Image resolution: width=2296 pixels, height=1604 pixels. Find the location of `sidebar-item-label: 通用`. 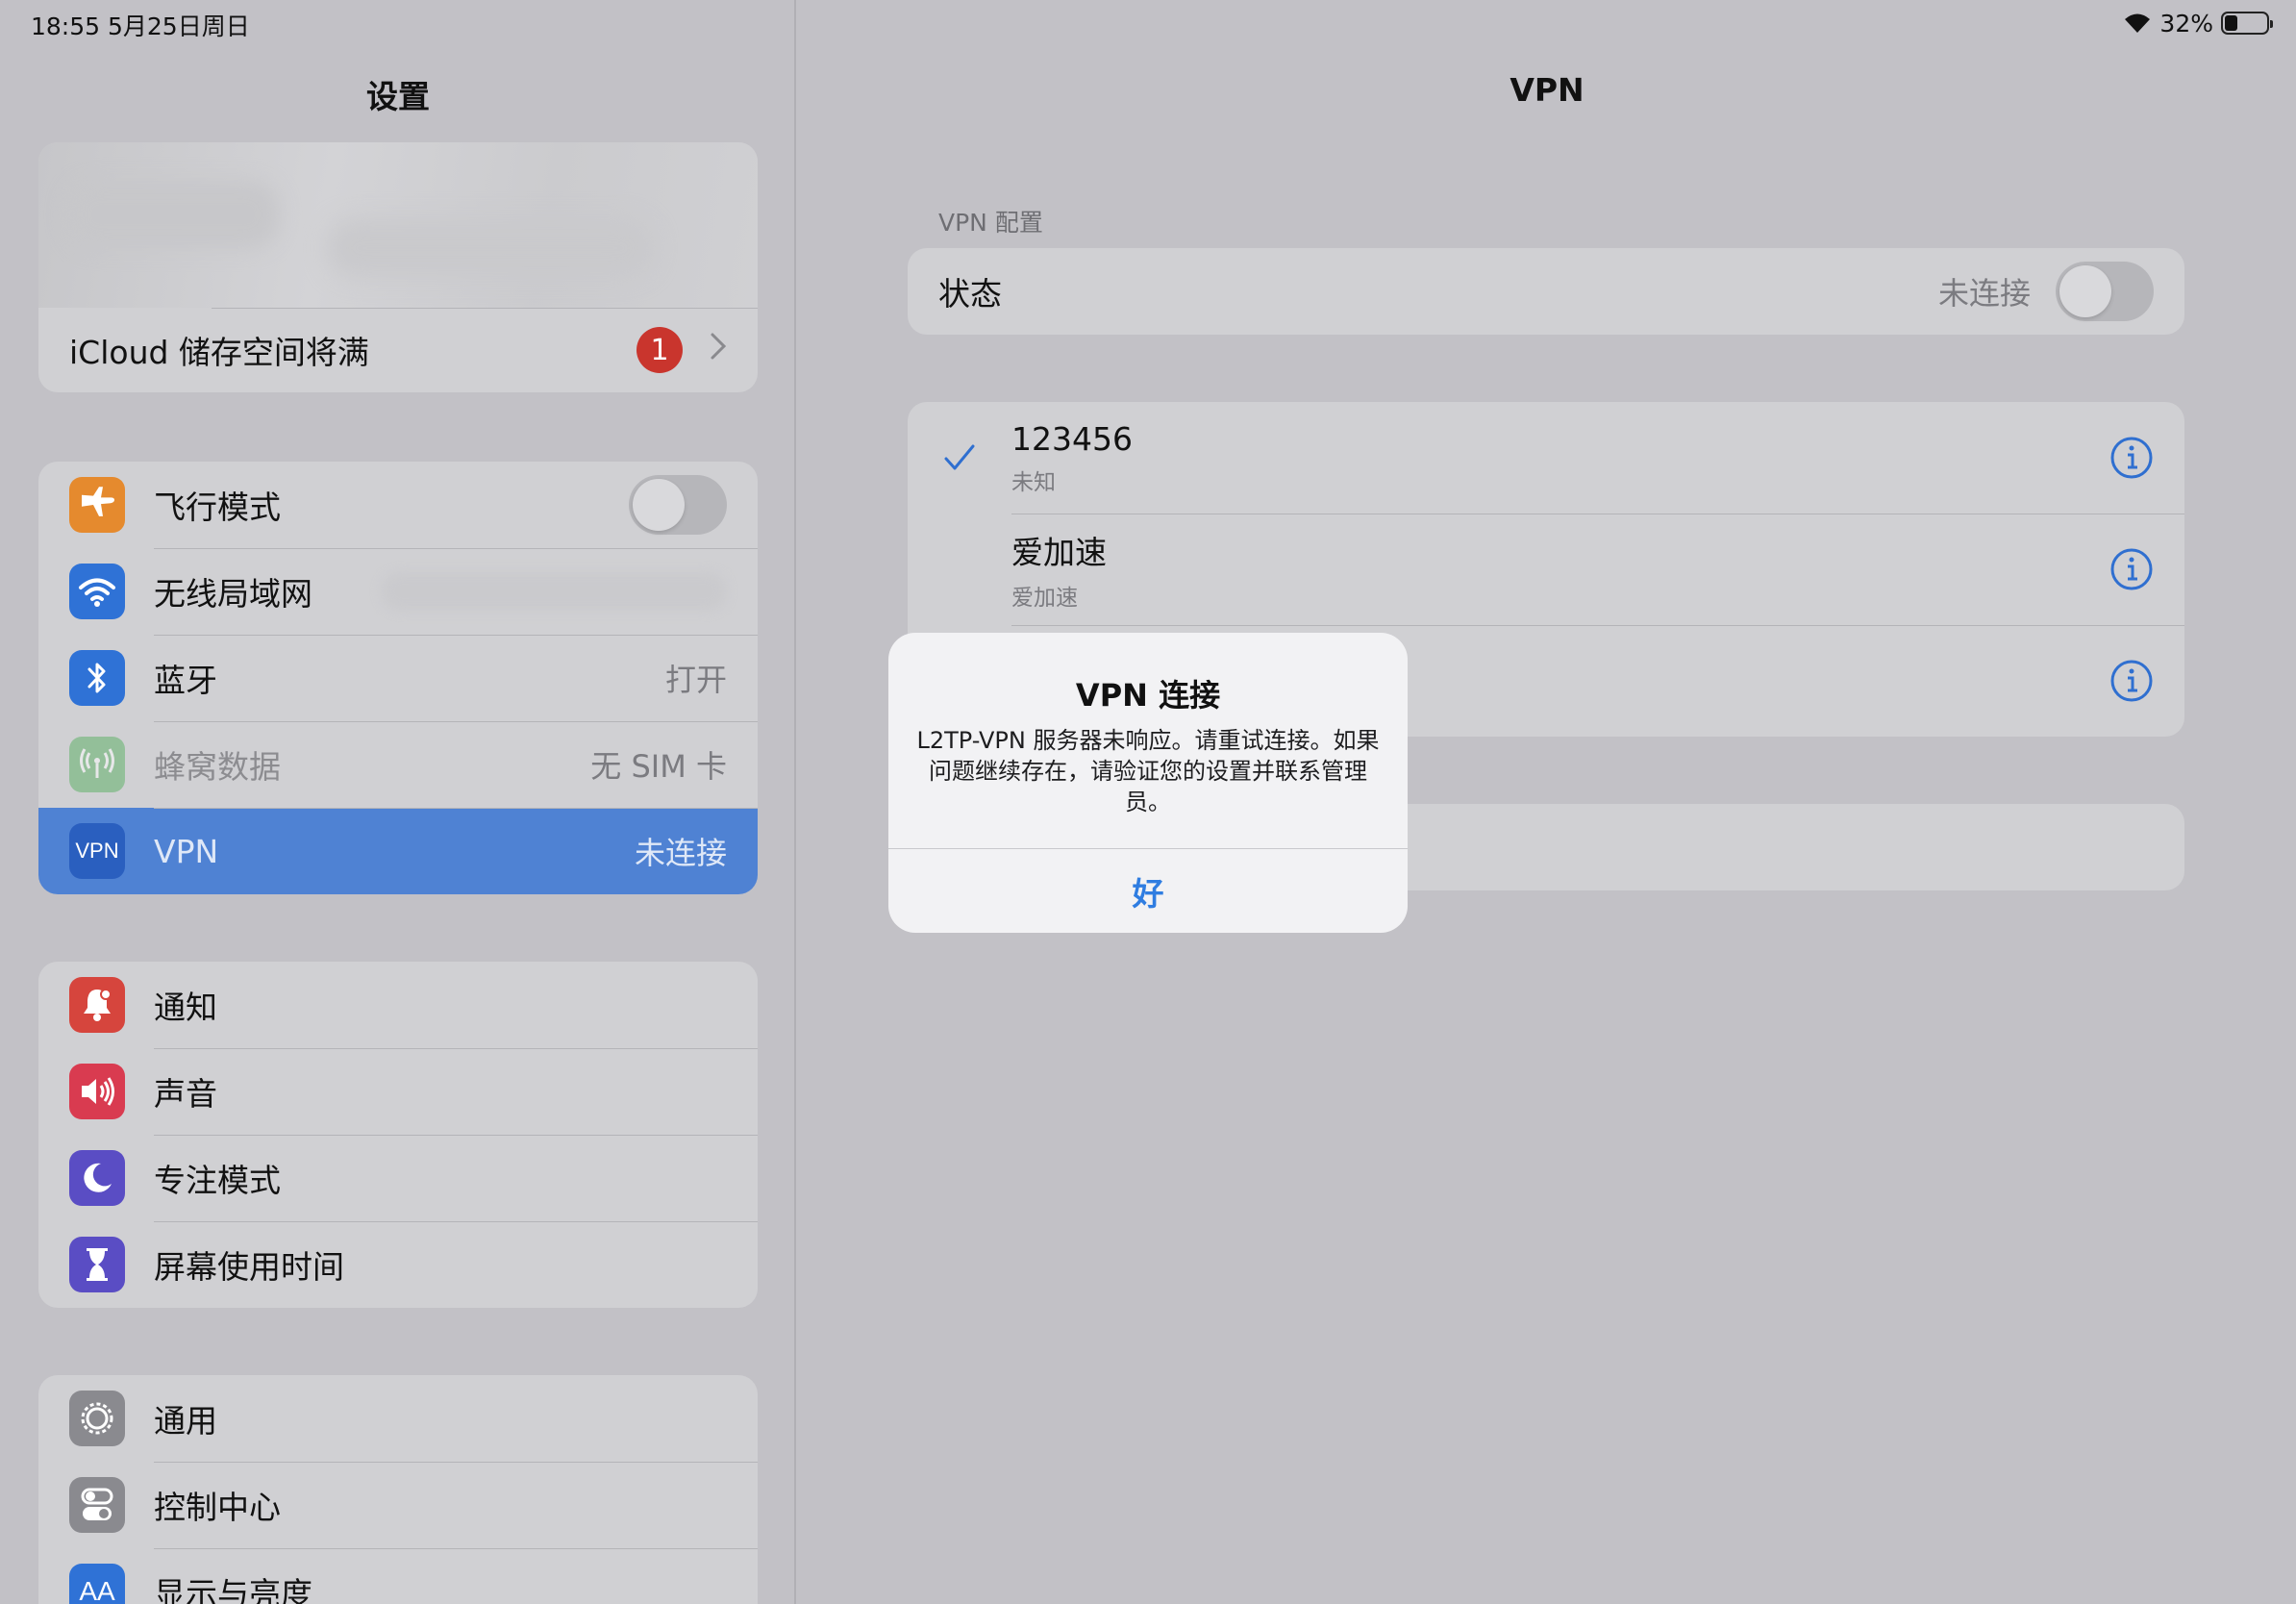

sidebar-item-label: 通用 is located at coordinates (185, 1421).